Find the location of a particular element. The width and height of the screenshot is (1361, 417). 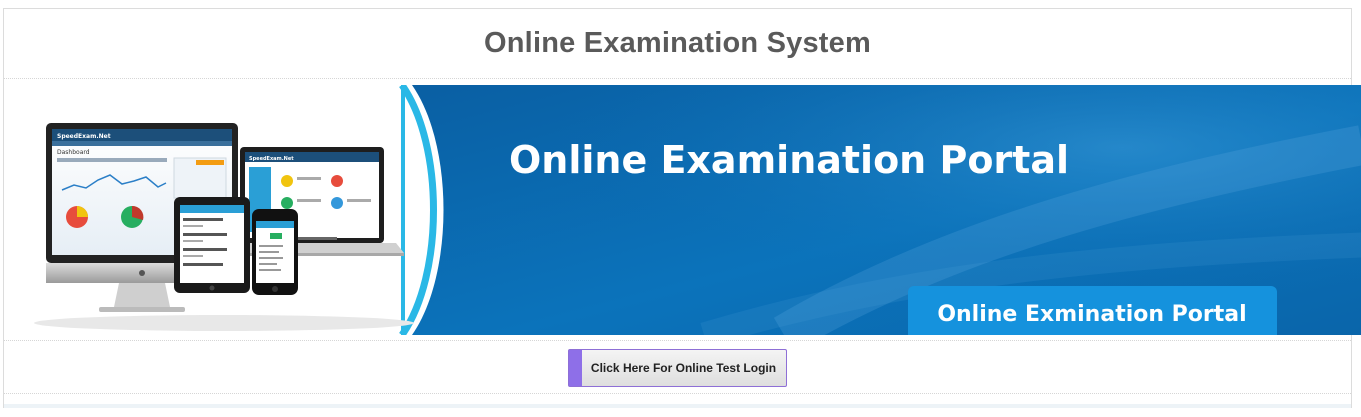

page-title: Online Examination System is located at coordinates (677, 43).